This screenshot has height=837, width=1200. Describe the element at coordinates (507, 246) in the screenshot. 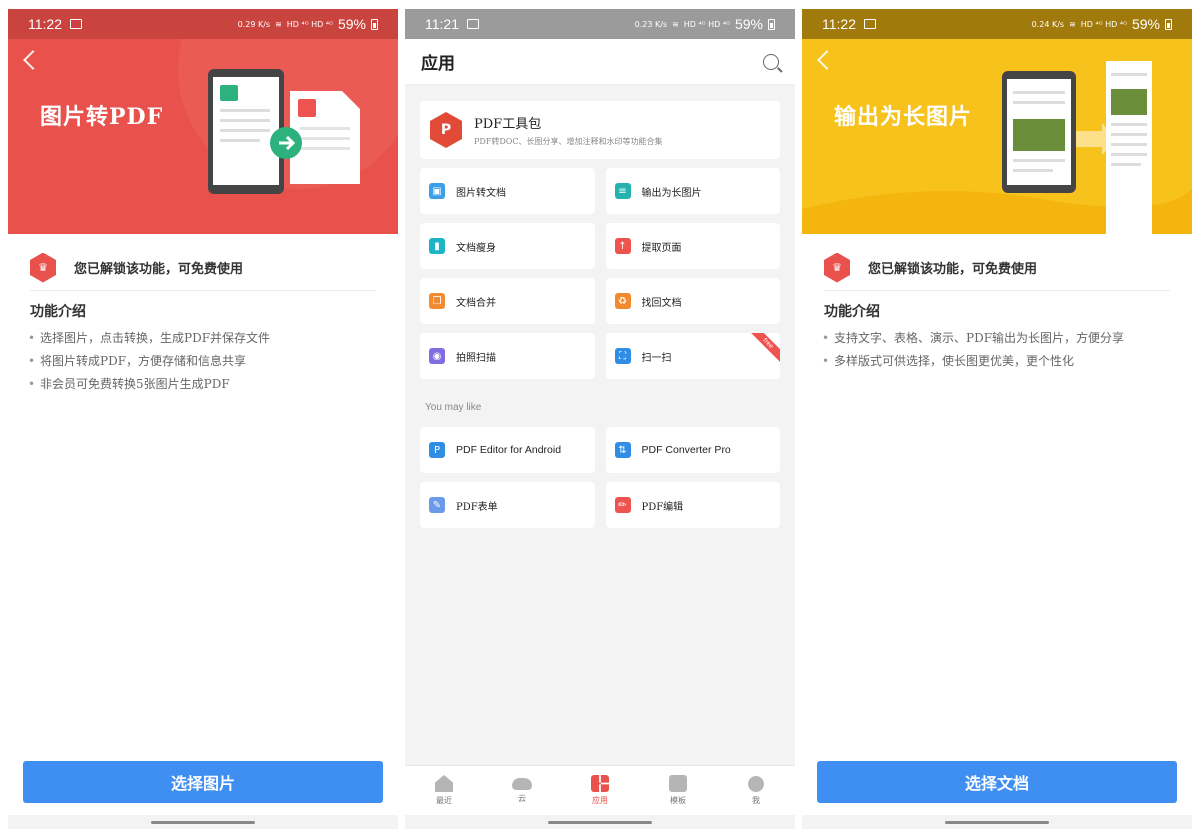

I see `tool-slim-doc: ▮ 文档瘦身` at that location.